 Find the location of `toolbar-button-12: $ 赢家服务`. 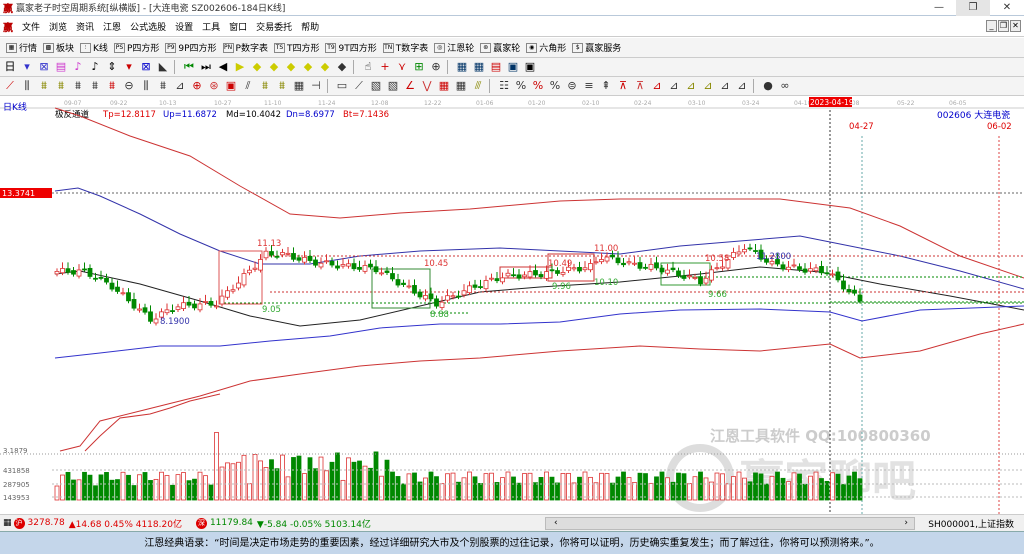

toolbar-button-12: $ 赢家服务 is located at coordinates (596, 47).